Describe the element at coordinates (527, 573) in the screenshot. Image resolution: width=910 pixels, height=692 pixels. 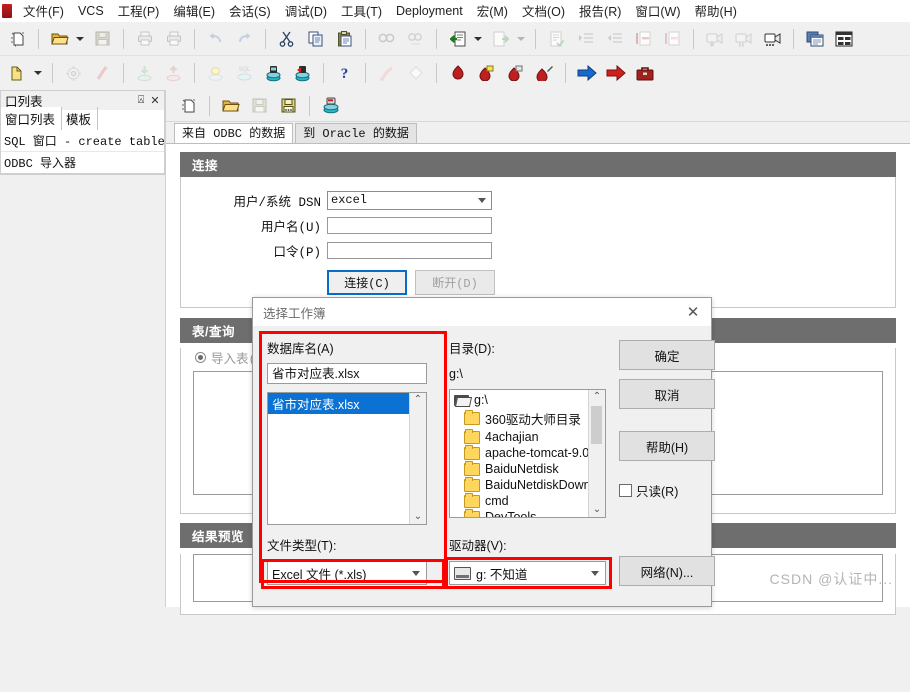
I see `drive-select: g: 不知道` at that location.